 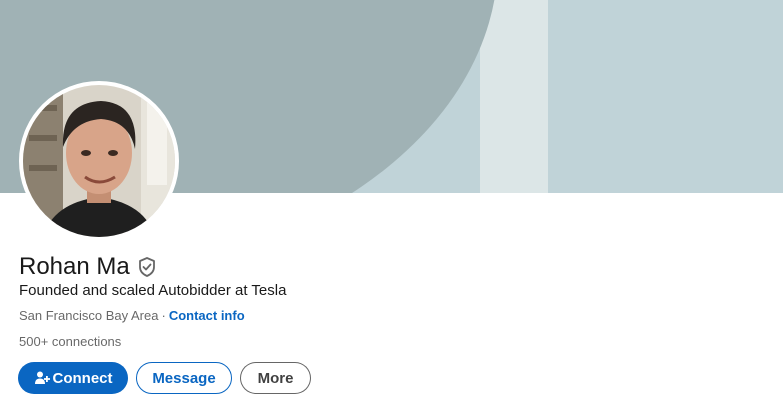 I want to click on contact-info-link: Contact info, so click(x=207, y=315).